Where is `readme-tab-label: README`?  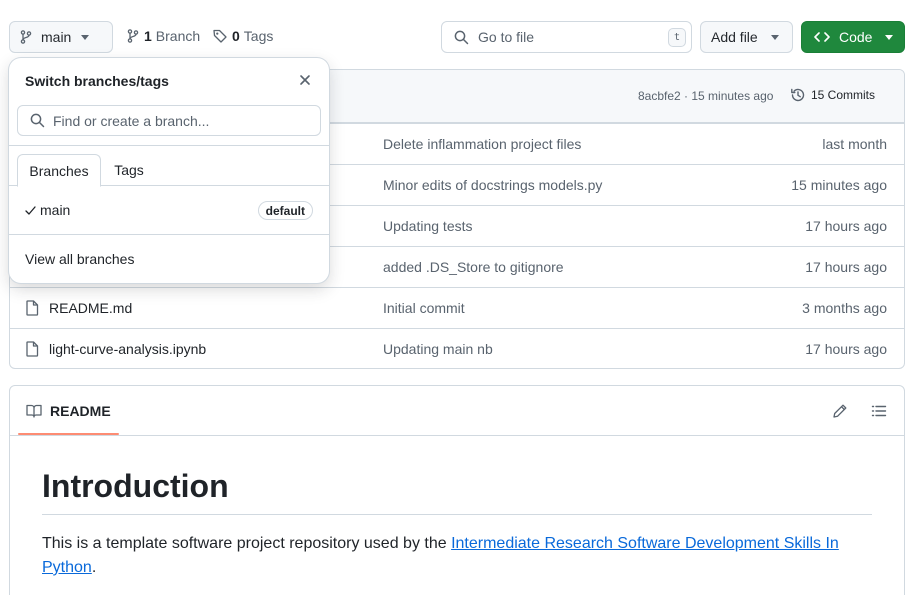 readme-tab-label: README is located at coordinates (80, 411).